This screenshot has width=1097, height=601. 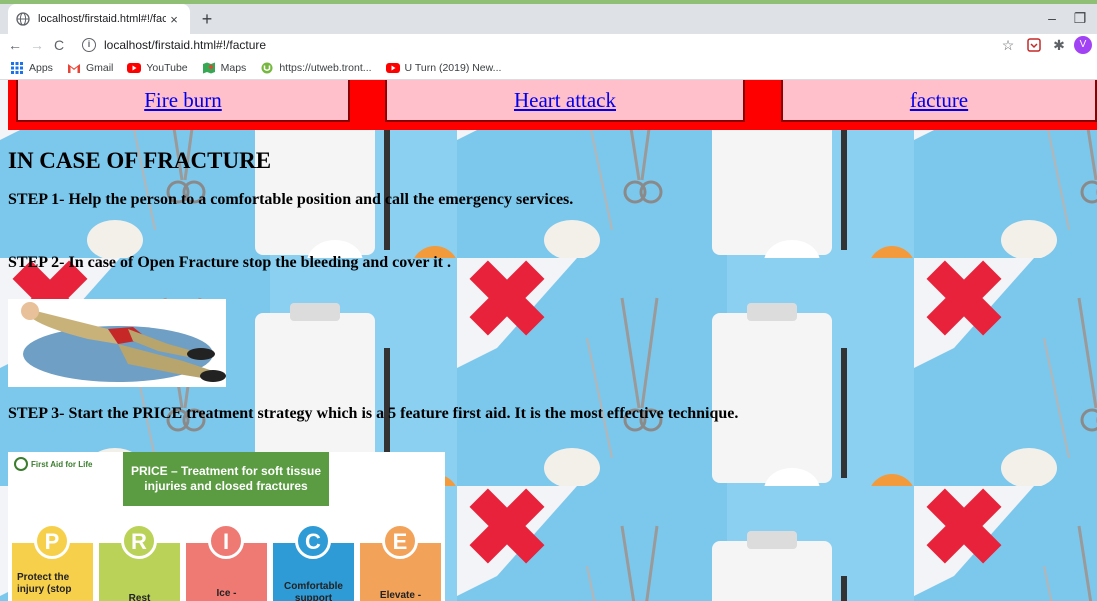 I want to click on new-tab-button: +, so click(x=207, y=19).